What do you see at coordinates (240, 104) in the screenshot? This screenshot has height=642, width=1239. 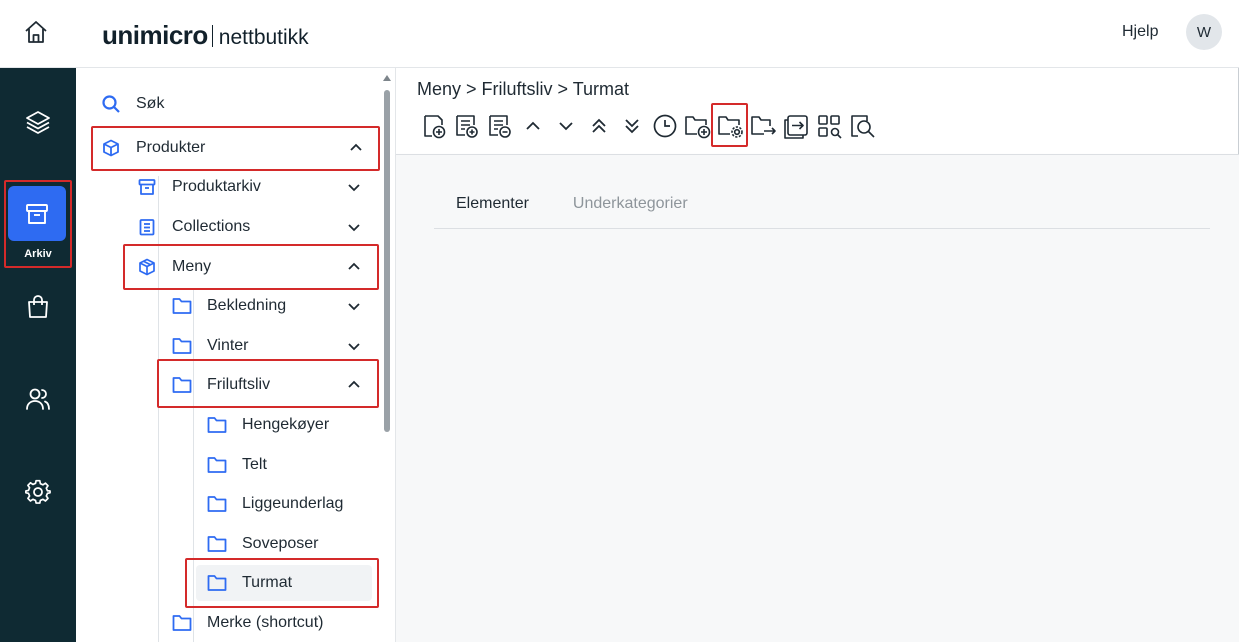 I see `tree-item-search: Søk` at bounding box center [240, 104].